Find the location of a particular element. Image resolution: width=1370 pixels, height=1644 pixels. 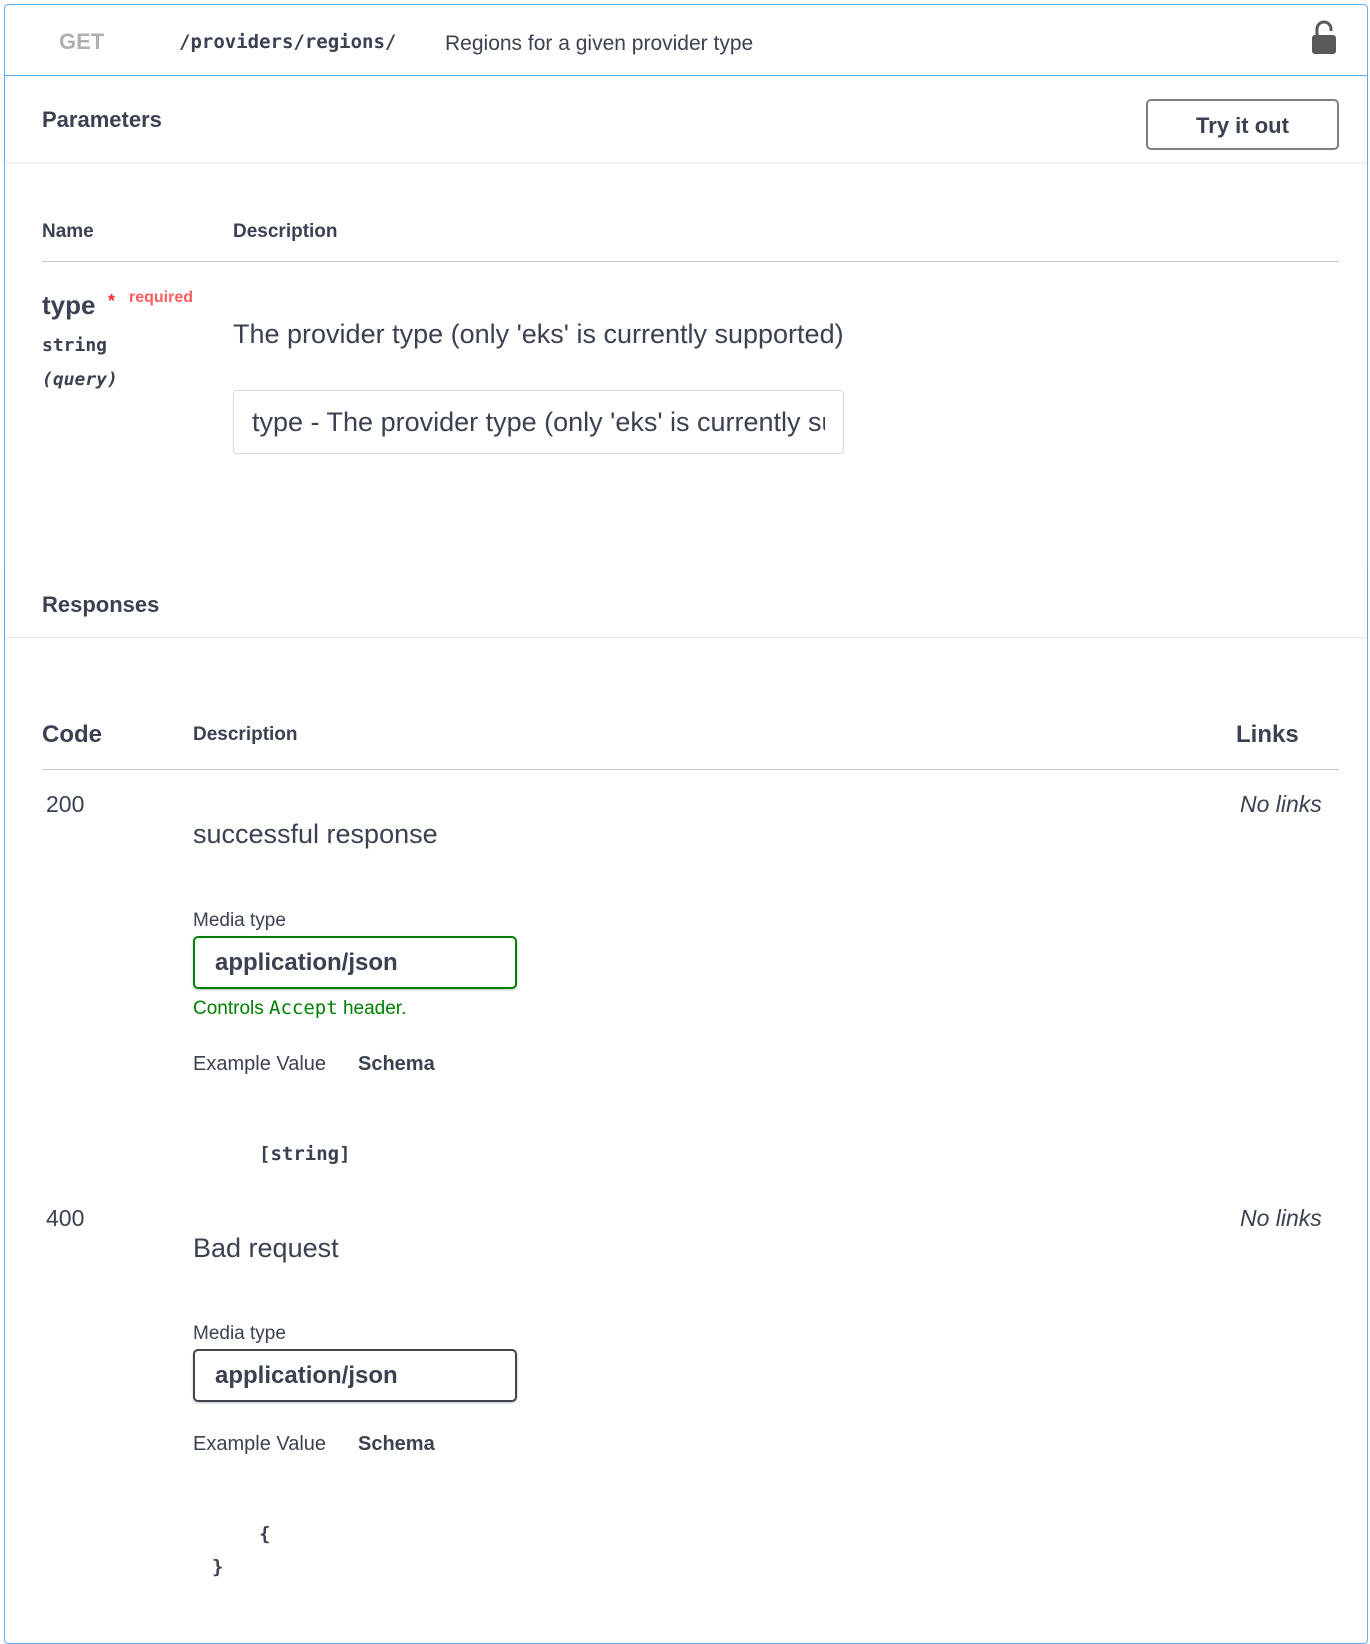

model-close-brace: } is located at coordinates (218, 1567).